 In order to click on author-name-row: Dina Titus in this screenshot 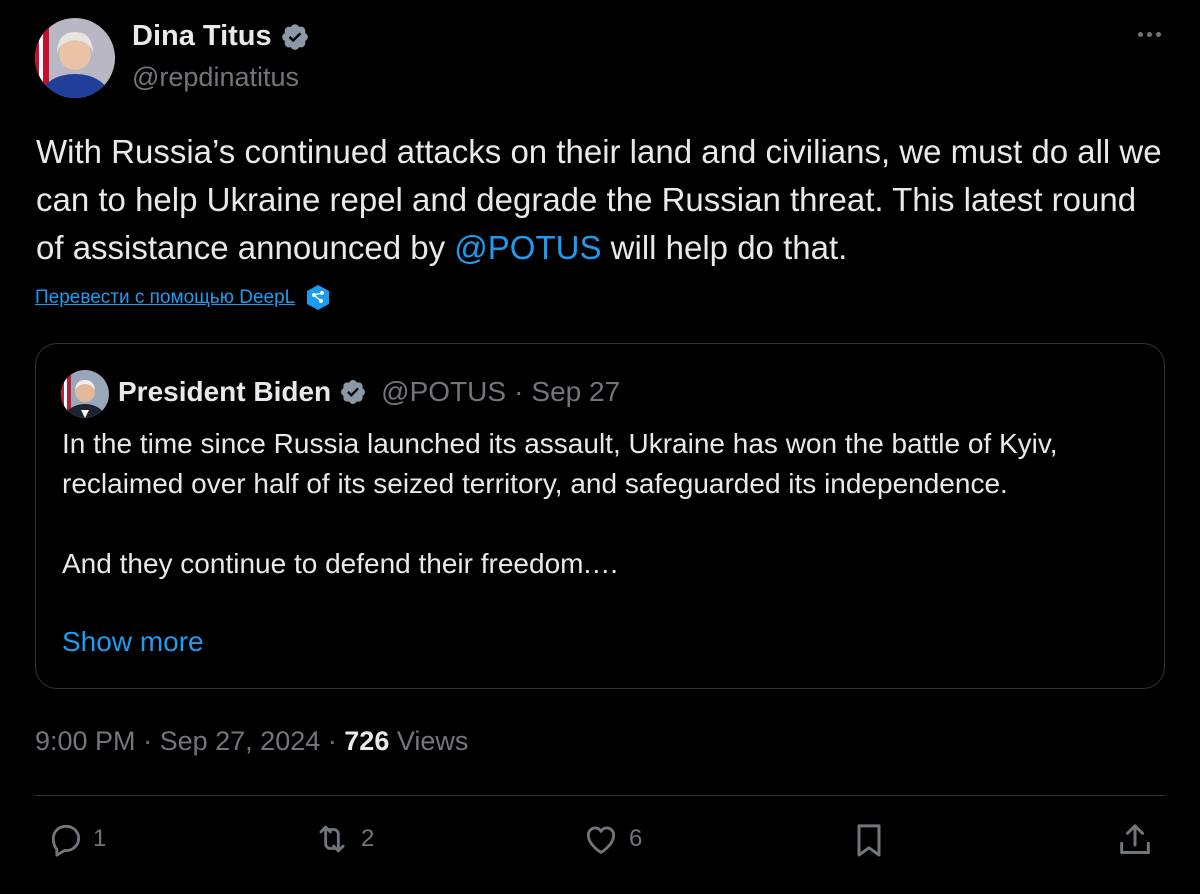, I will do `click(221, 36)`.